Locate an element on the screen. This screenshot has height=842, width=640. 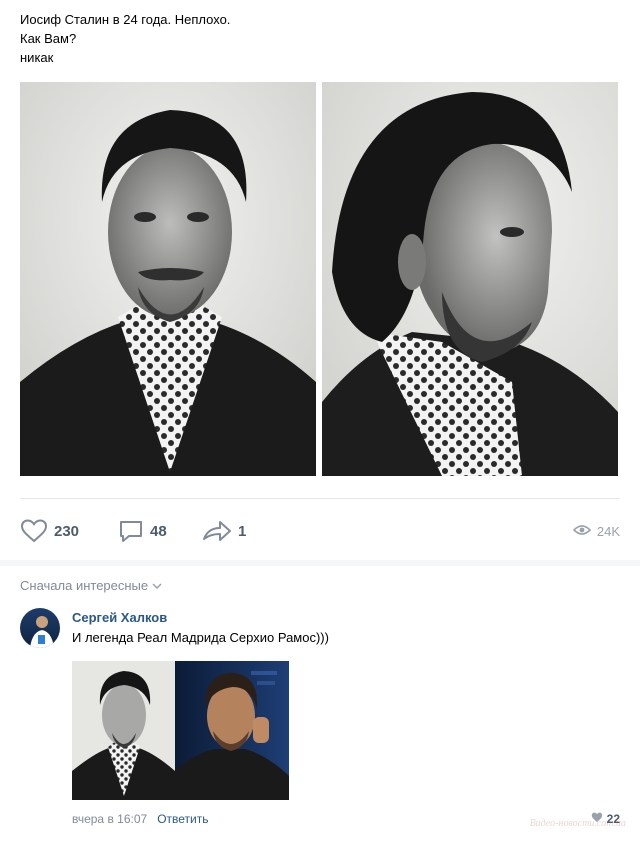
post-line-2: Как Вам? is located at coordinates (48, 38).